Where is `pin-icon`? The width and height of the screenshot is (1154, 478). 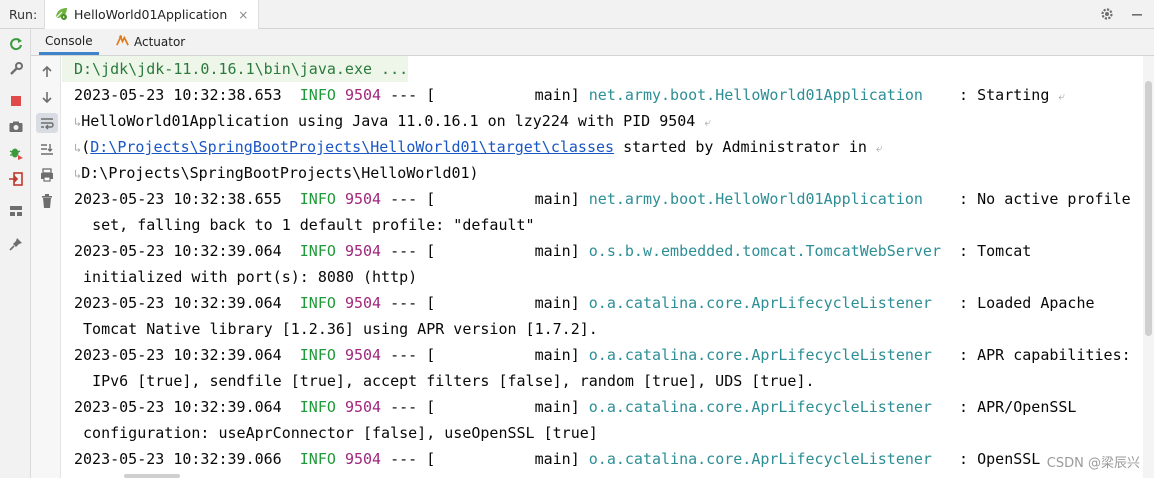 pin-icon is located at coordinates (16, 244).